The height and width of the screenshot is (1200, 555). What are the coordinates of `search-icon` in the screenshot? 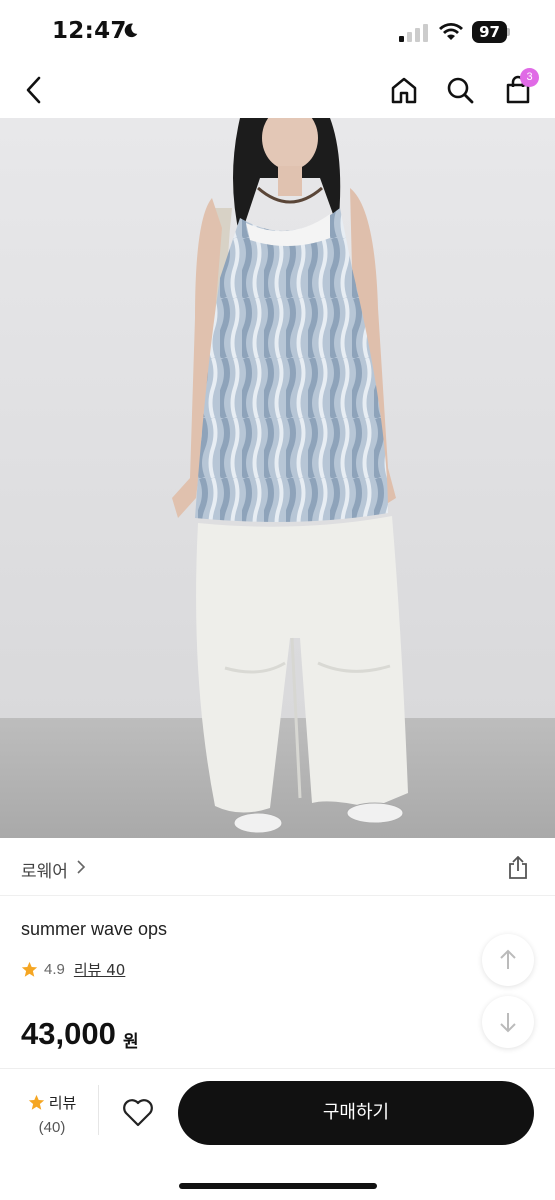 It's located at (460, 90).